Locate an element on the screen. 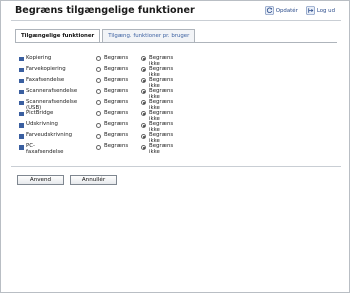 This screenshot has height=293, width=350. tab-functions-per-user: Tilgæng. funktioner pr. bruger is located at coordinates (149, 36).